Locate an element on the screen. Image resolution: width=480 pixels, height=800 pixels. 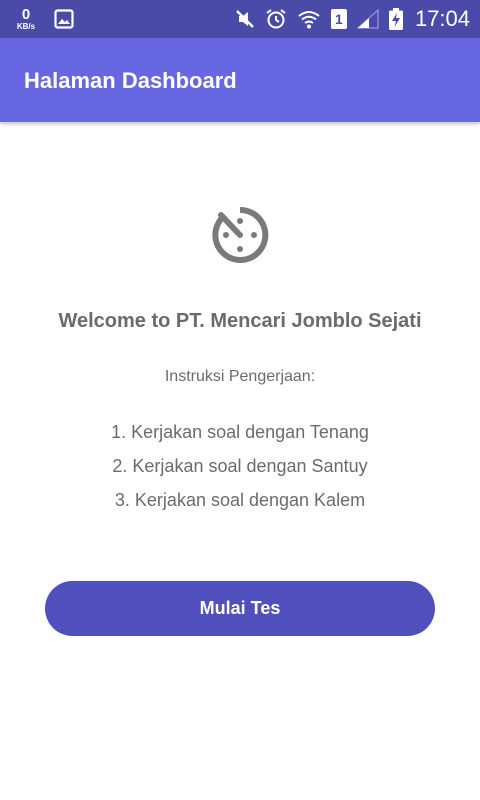
wifi-icon is located at coordinates (309, 19).